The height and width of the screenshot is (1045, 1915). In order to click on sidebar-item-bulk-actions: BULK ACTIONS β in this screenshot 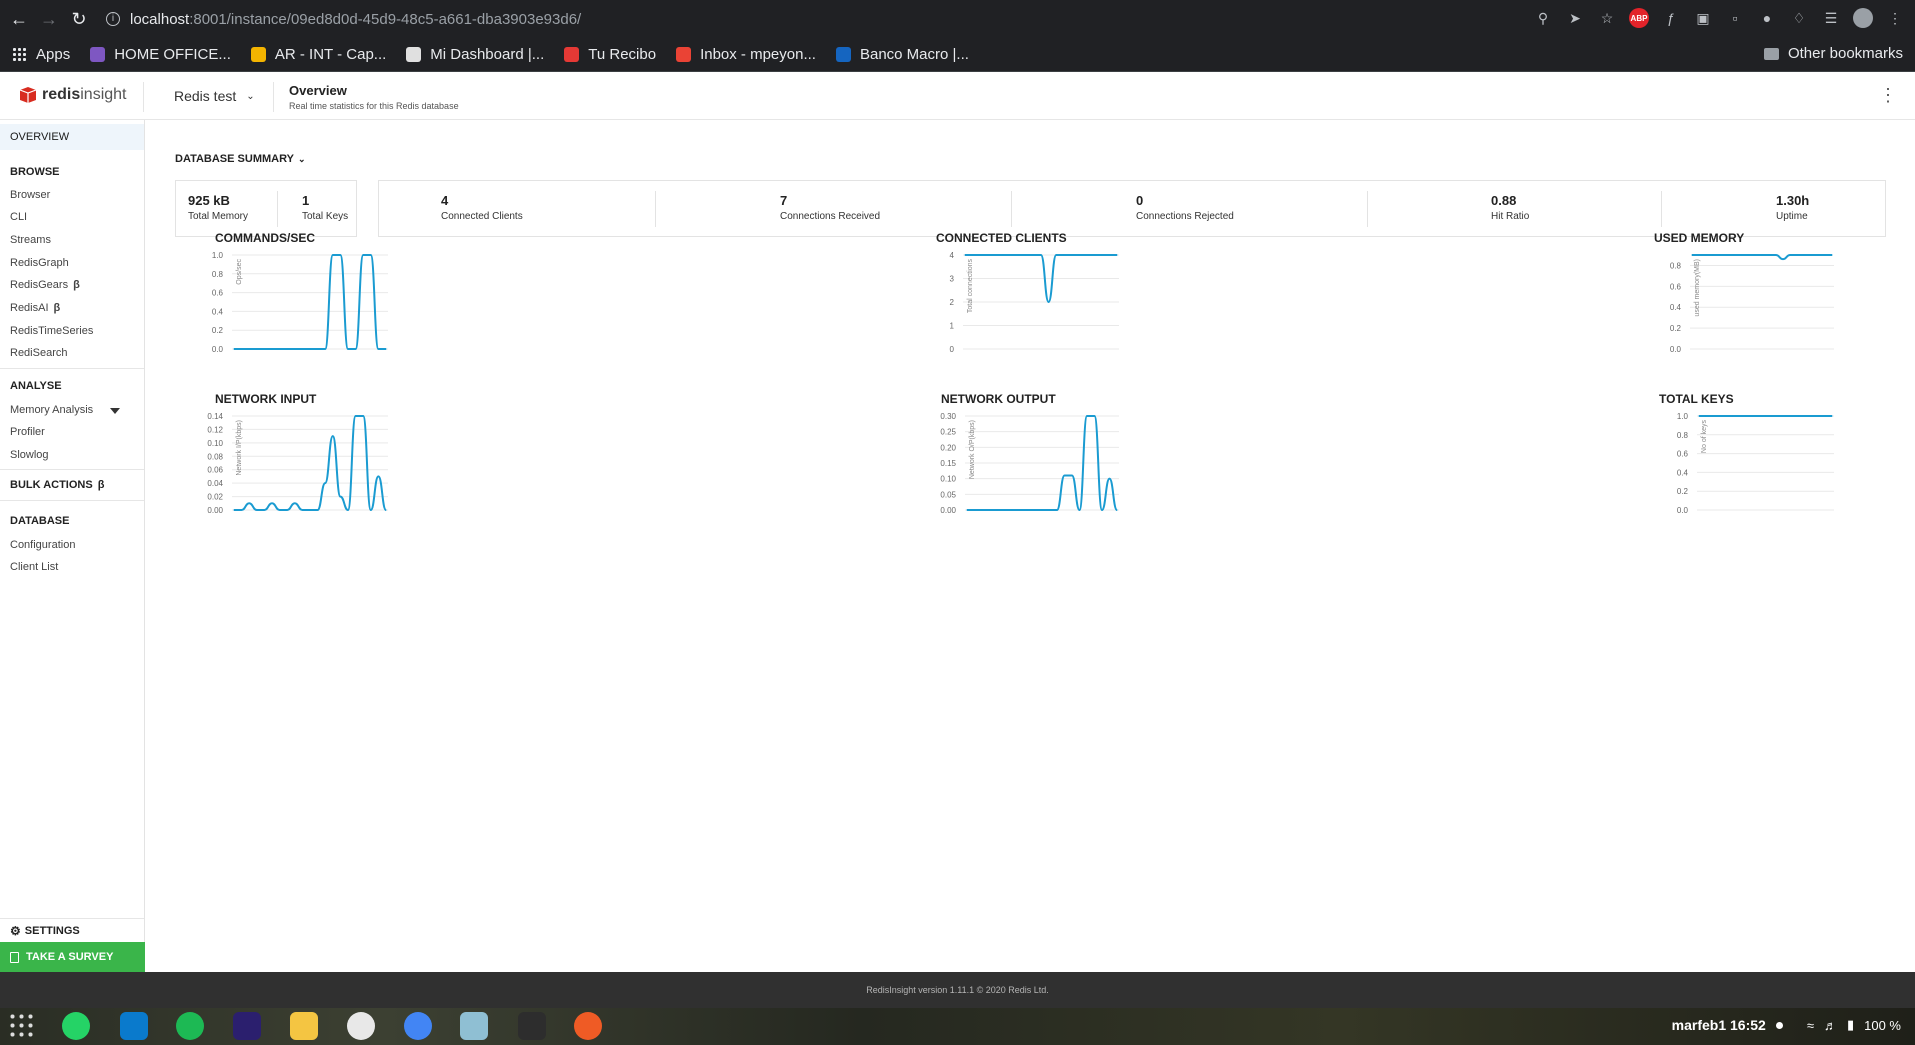, I will do `click(57, 485)`.